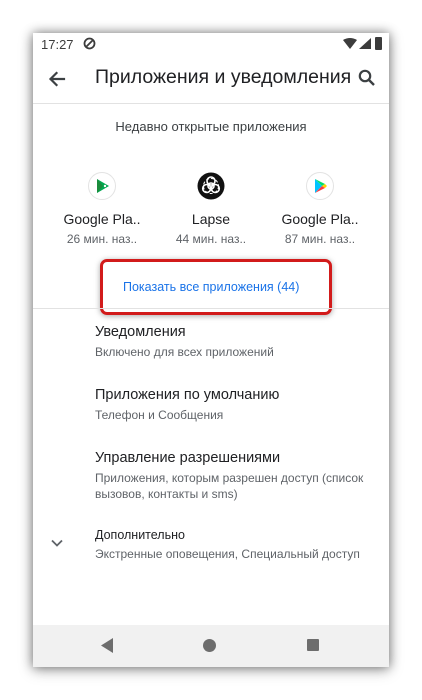 This screenshot has width=422, height=700. I want to click on pref-notifications: Уведомления Включено для всех приложений, so click(240, 342).